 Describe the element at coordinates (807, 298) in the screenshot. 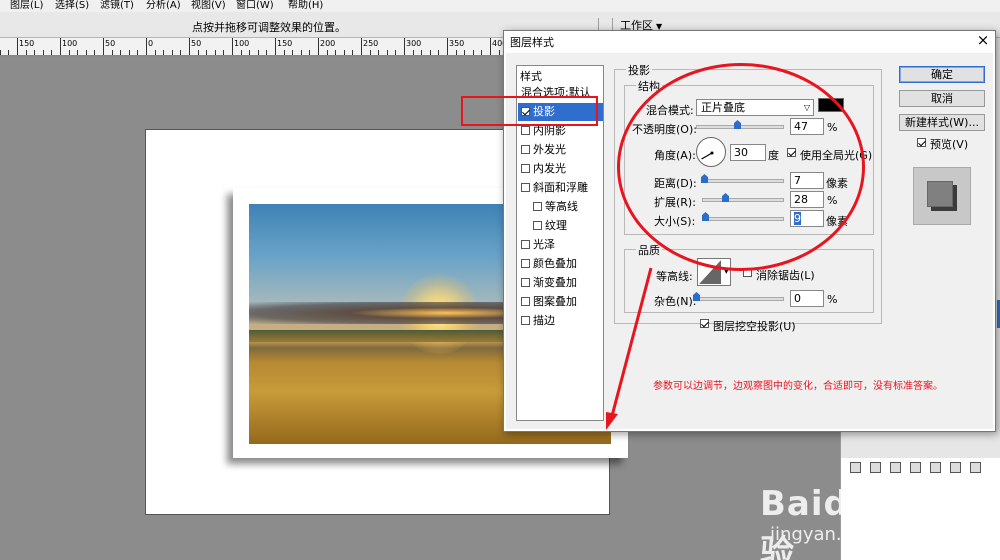

I see `noise-input: 0` at that location.